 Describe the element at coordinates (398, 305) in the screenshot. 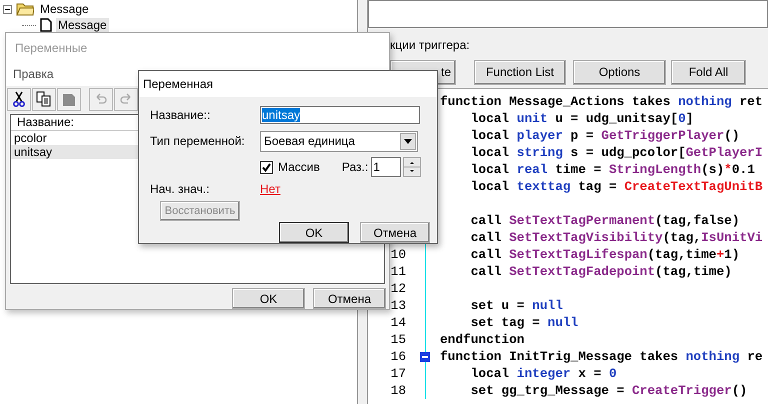

I see `line-number: 13` at that location.